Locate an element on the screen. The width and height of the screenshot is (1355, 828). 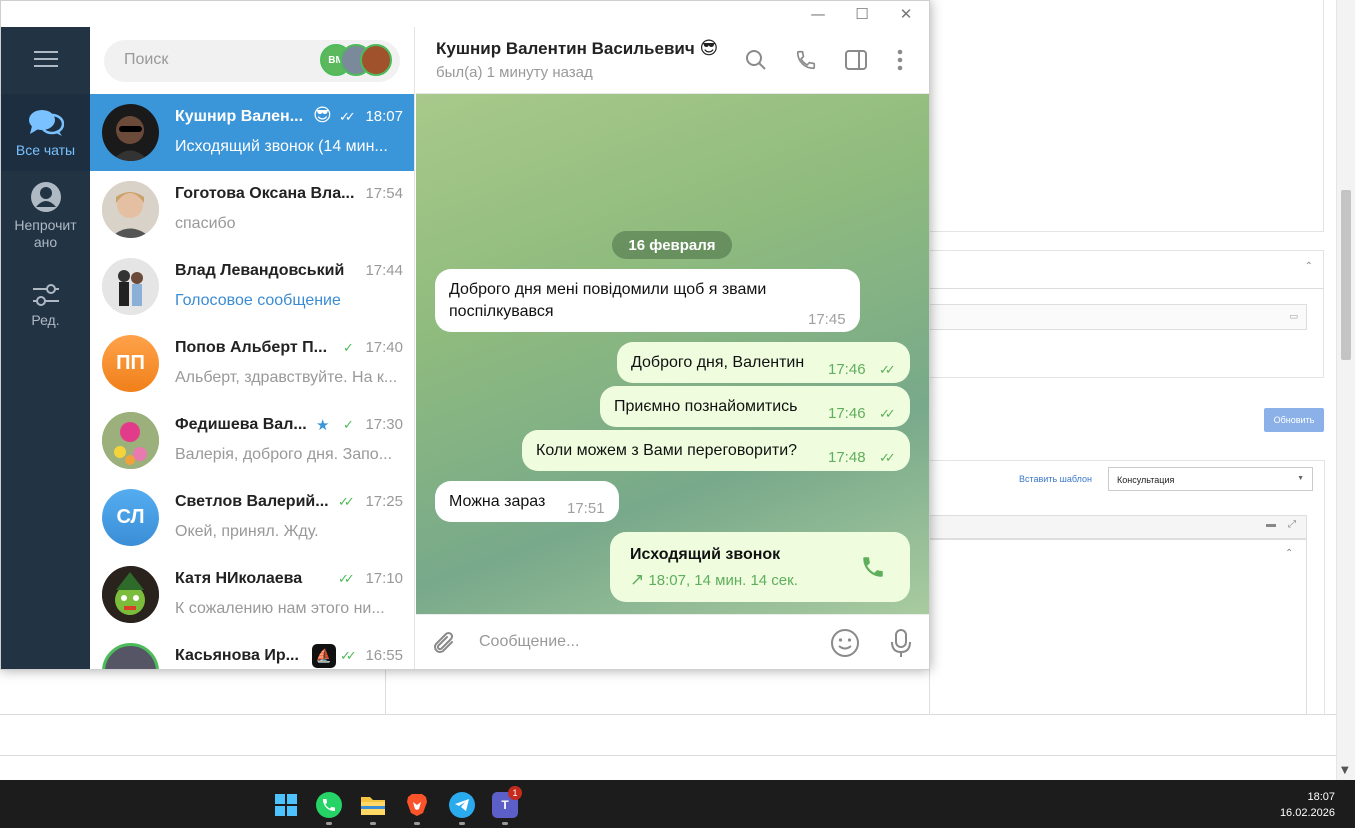
folder-unread: Непрочит ано is located at coordinates (45, 221).